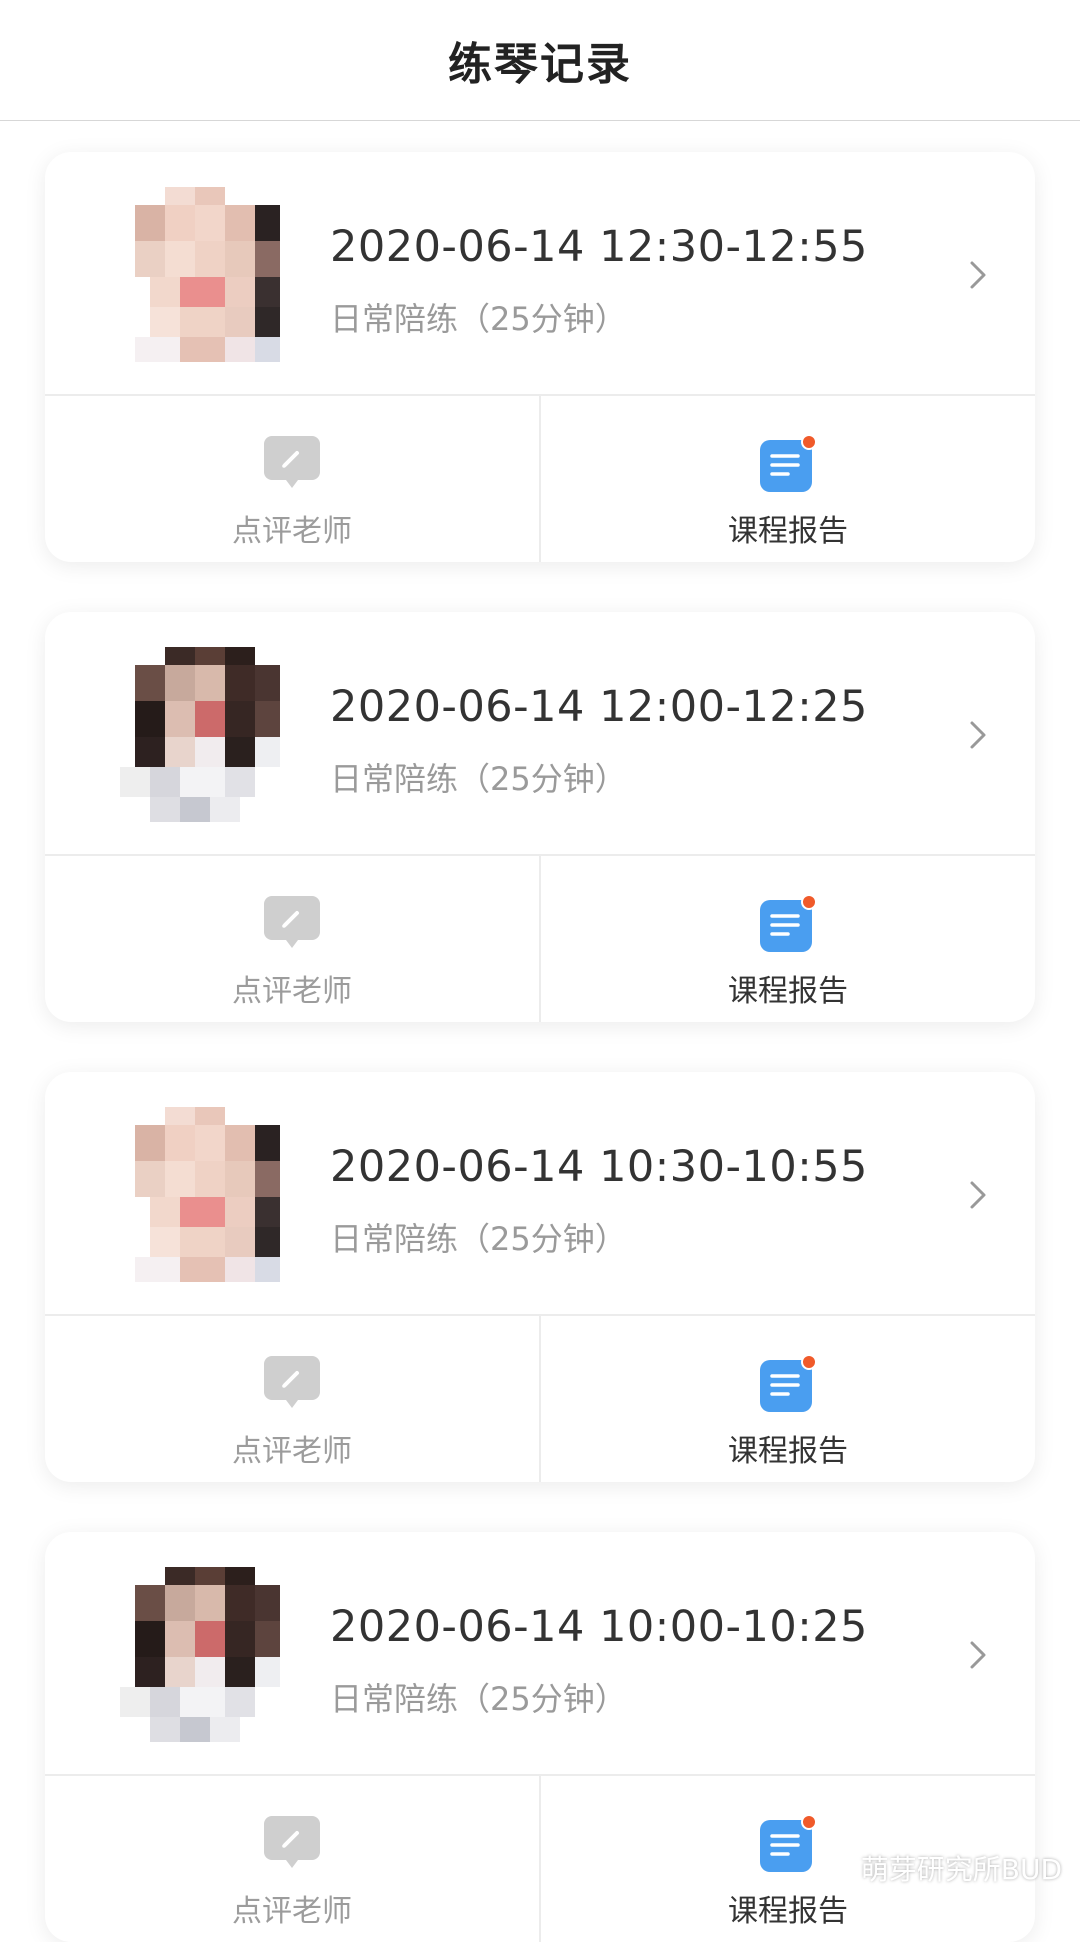 Image resolution: width=1080 pixels, height=1942 pixels. What do you see at coordinates (599, 1627) in the screenshot?
I see `session-time: 2020-06-14 10:00-10:25` at bounding box center [599, 1627].